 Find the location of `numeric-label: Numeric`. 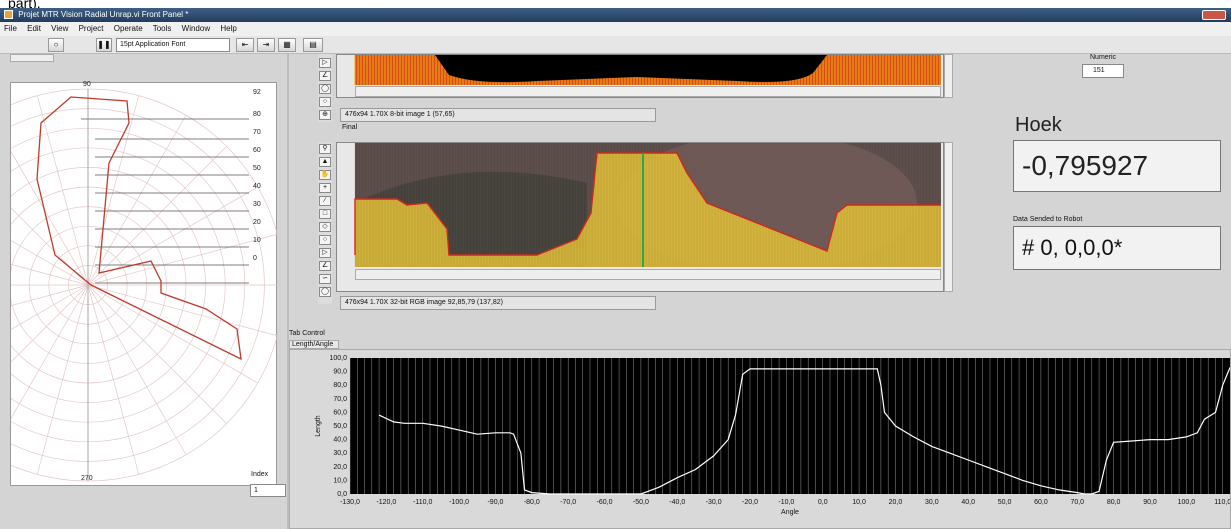

numeric-label: Numeric is located at coordinates (1103, 57).